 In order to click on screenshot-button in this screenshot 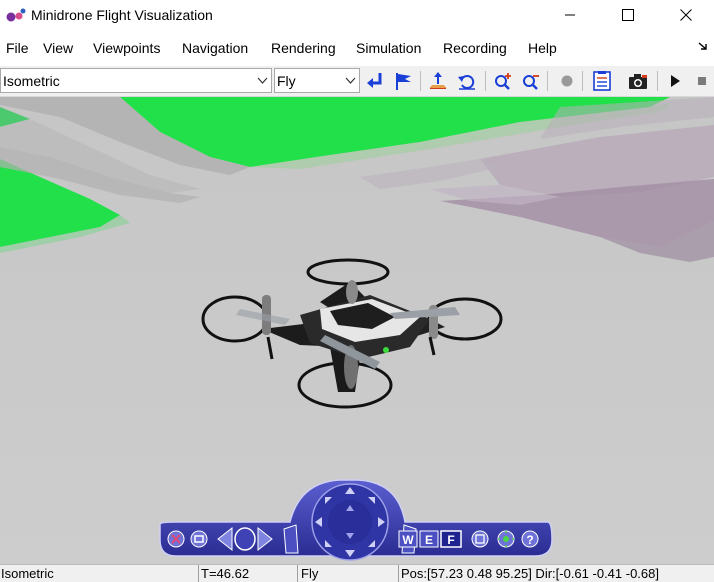, I will do `click(638, 81)`.